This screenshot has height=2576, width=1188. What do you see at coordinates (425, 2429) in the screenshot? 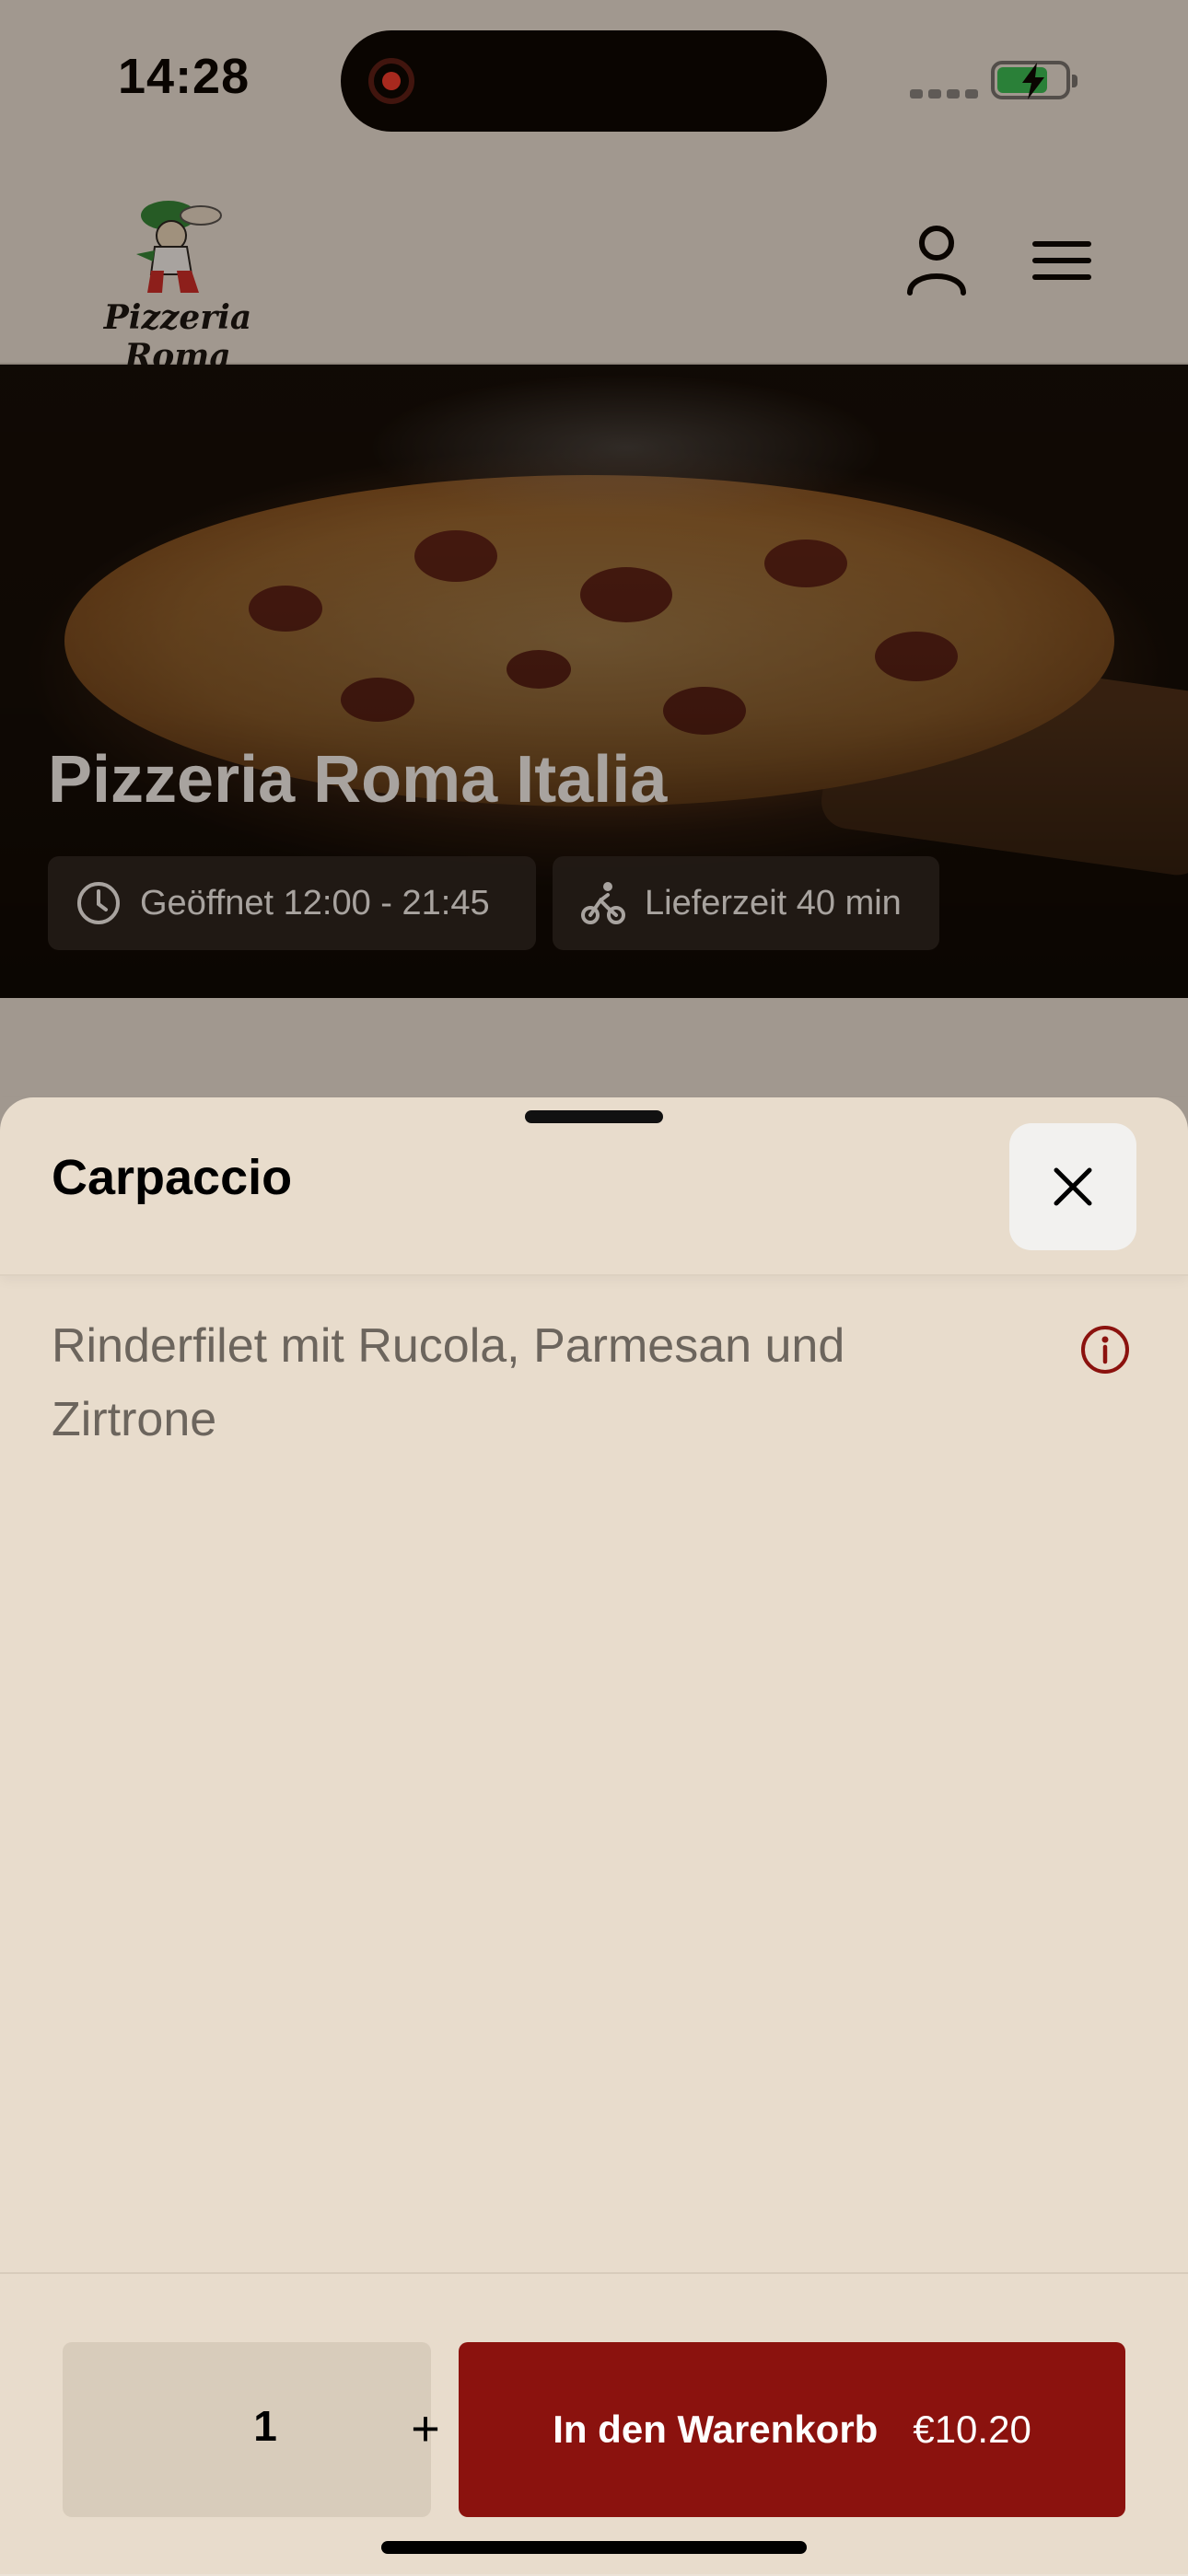
I see `increase-quantity-button: +` at bounding box center [425, 2429].